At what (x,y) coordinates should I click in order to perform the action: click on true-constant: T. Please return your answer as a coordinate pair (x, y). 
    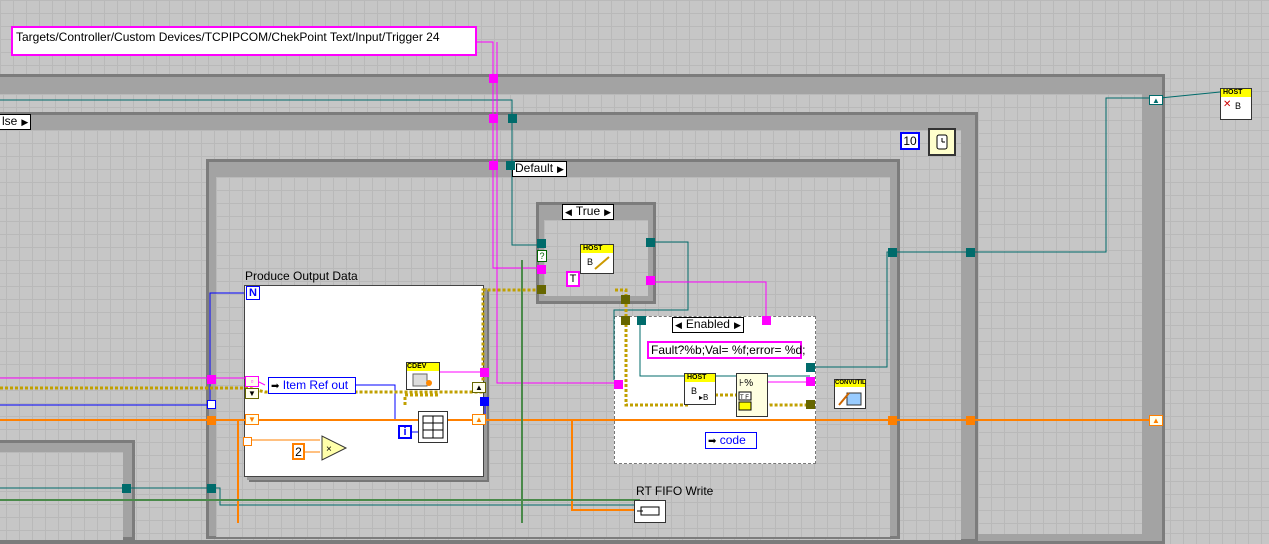
    Looking at the image, I should click on (573, 279).